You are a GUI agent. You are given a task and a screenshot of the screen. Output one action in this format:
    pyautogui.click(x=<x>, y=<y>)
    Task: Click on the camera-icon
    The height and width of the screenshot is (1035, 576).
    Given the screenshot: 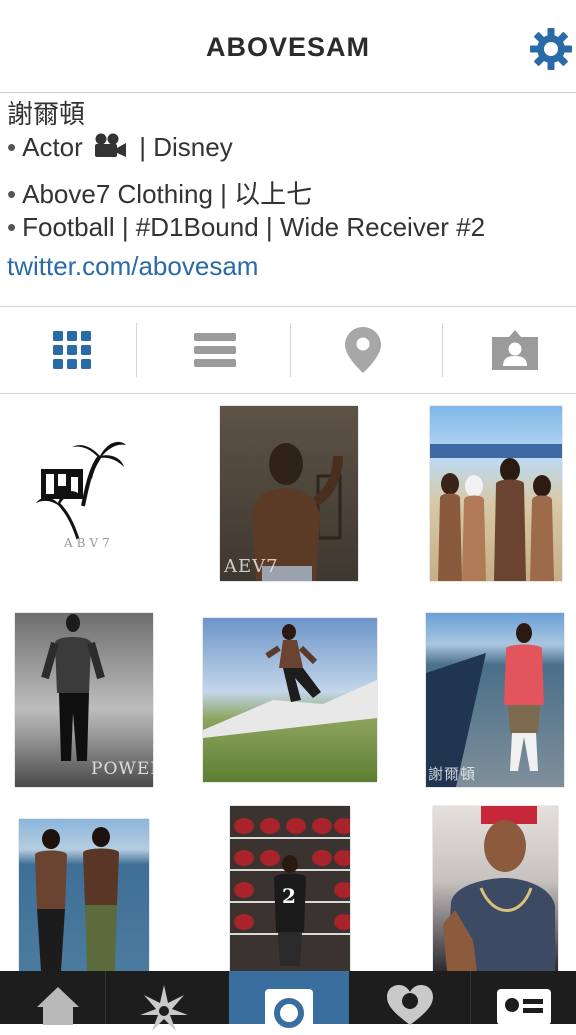 What is the action you would take?
    pyautogui.click(x=289, y=1012)
    